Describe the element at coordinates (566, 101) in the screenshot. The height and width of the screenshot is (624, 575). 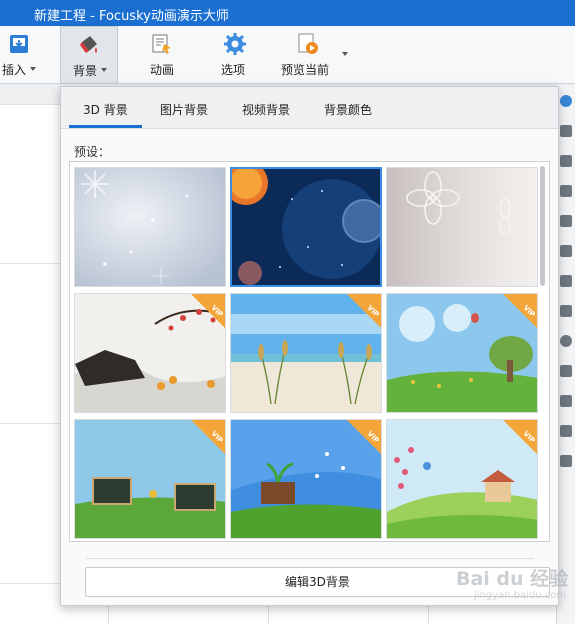
I see `circle-tool-icon` at that location.